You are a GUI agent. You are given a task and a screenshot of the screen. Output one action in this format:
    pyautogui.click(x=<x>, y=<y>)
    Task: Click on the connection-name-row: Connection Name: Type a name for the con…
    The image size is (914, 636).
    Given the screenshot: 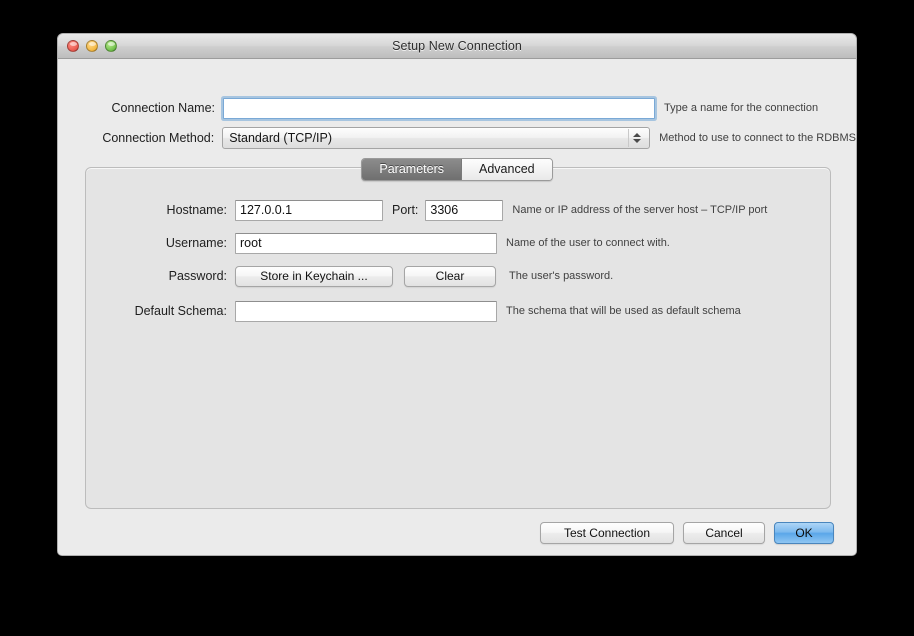 What is the action you would take?
    pyautogui.click(x=457, y=108)
    